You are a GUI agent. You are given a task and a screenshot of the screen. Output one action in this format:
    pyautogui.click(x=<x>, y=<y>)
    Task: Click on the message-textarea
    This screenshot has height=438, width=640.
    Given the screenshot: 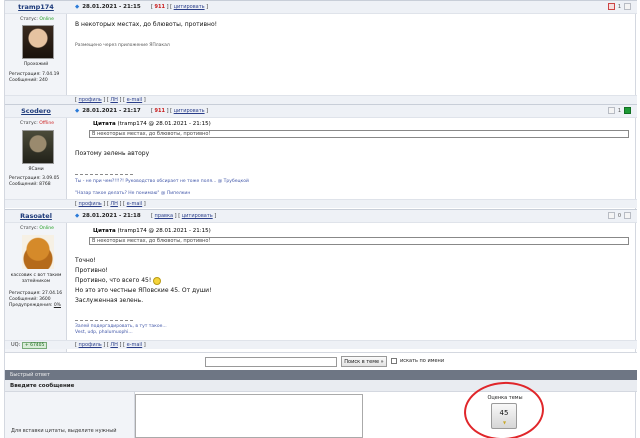 What is the action you would take?
    pyautogui.click(x=249, y=416)
    